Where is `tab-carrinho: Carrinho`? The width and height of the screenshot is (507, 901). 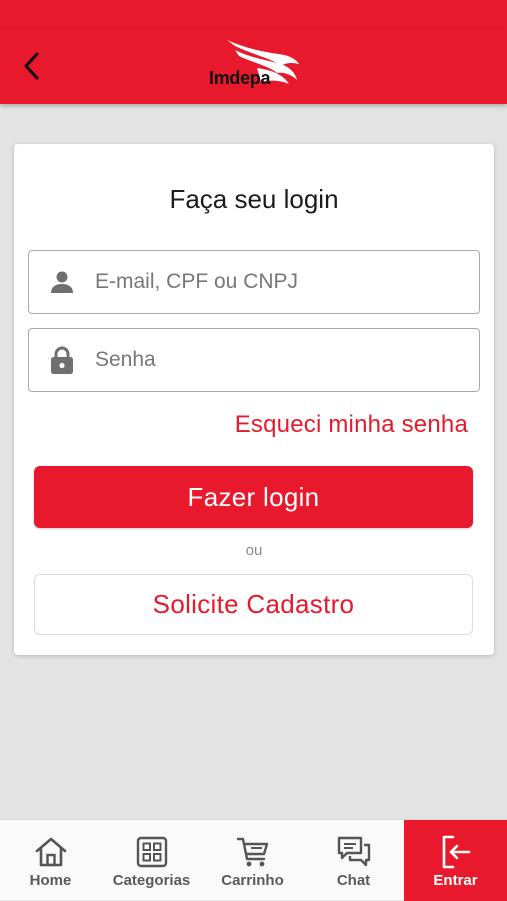 tab-carrinho: Carrinho is located at coordinates (252, 860).